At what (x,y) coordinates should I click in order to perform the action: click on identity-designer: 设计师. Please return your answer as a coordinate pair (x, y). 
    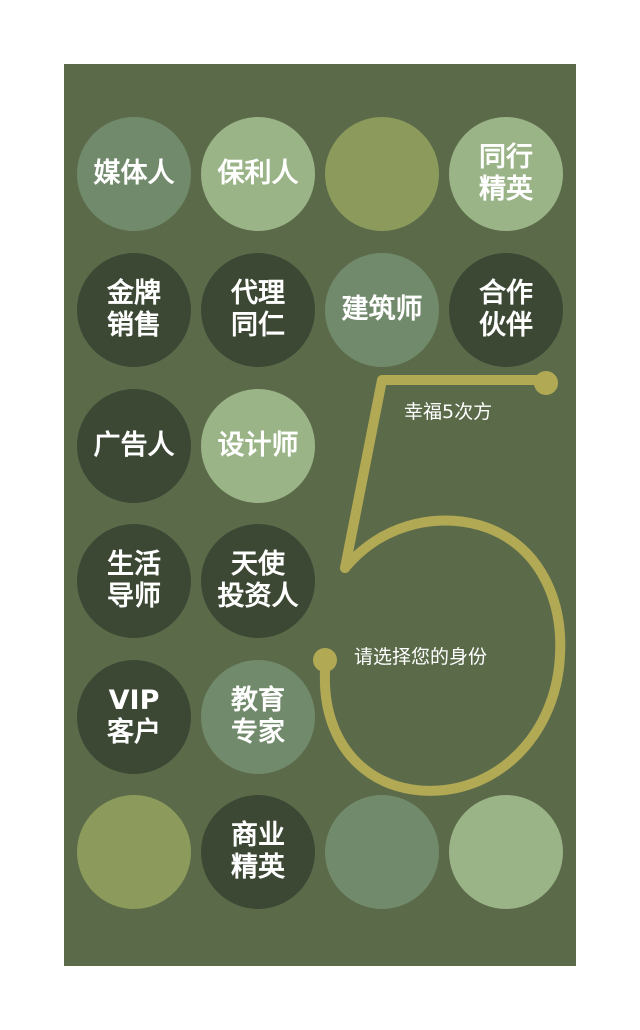
    Looking at the image, I should click on (258, 446).